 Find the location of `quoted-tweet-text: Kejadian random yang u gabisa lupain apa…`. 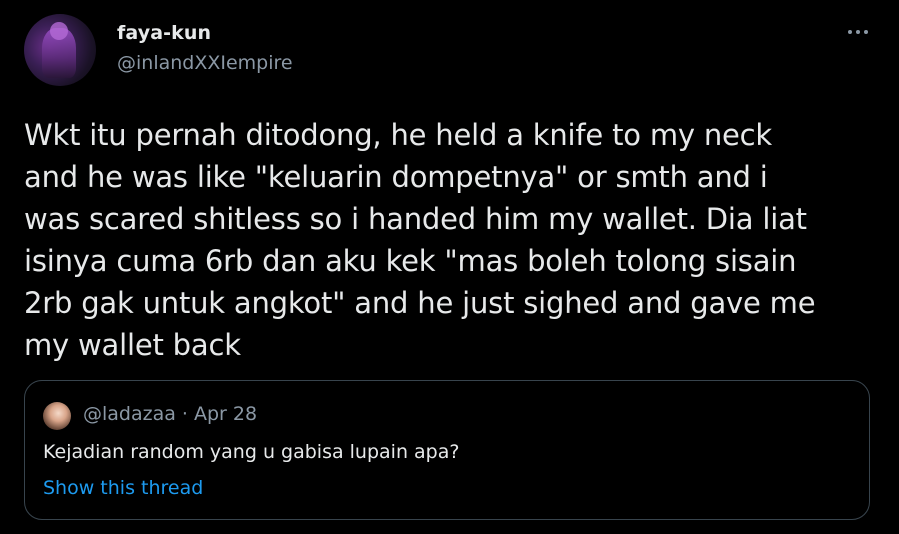

quoted-tweet-text: Kejadian random yang u gabisa lupain apa… is located at coordinates (251, 452).